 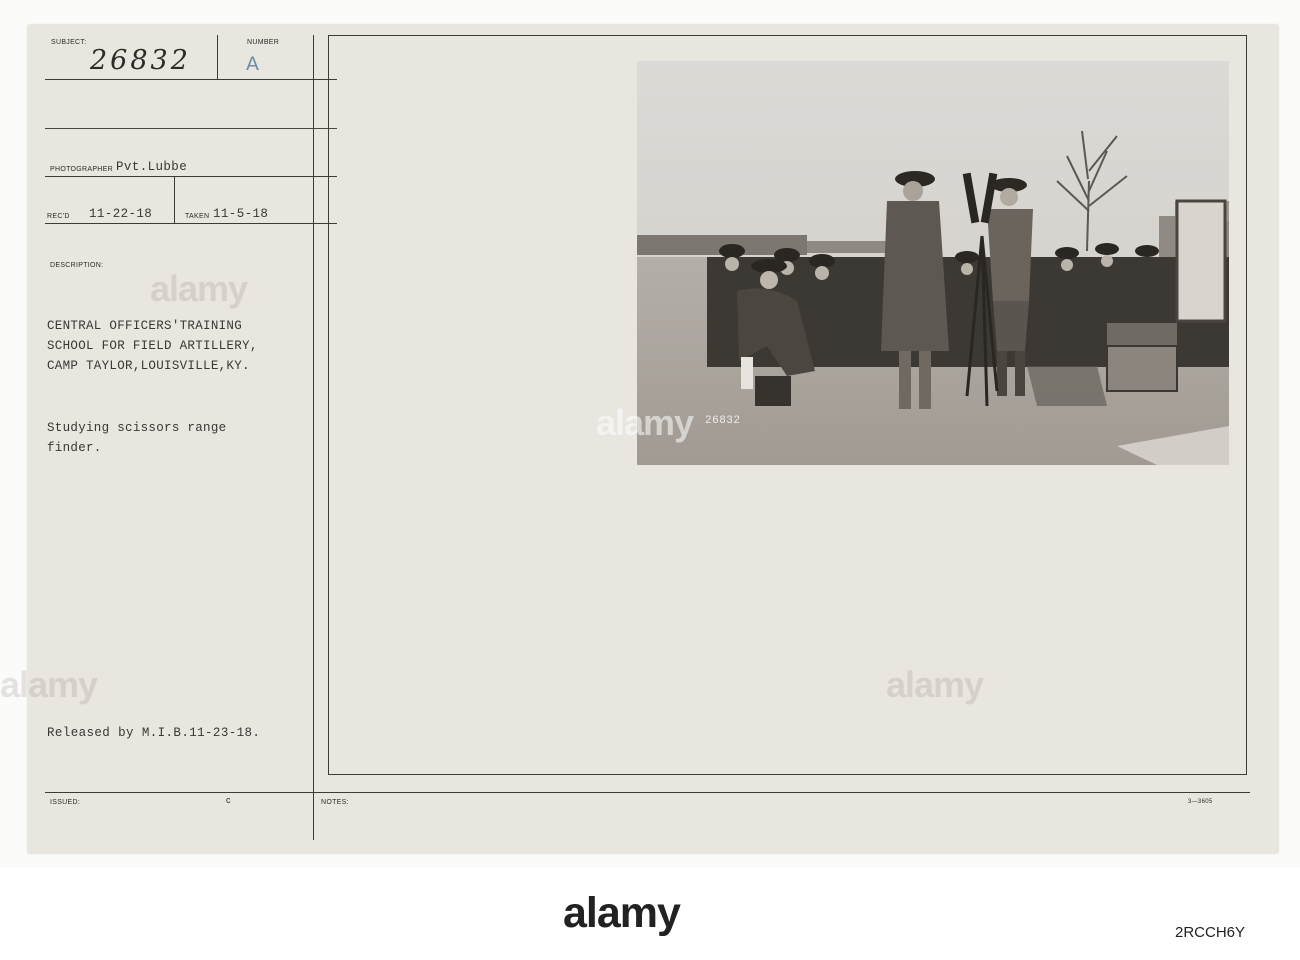 What do you see at coordinates (121, 214) in the screenshot?
I see `recd-value: 11-22-18` at bounding box center [121, 214].